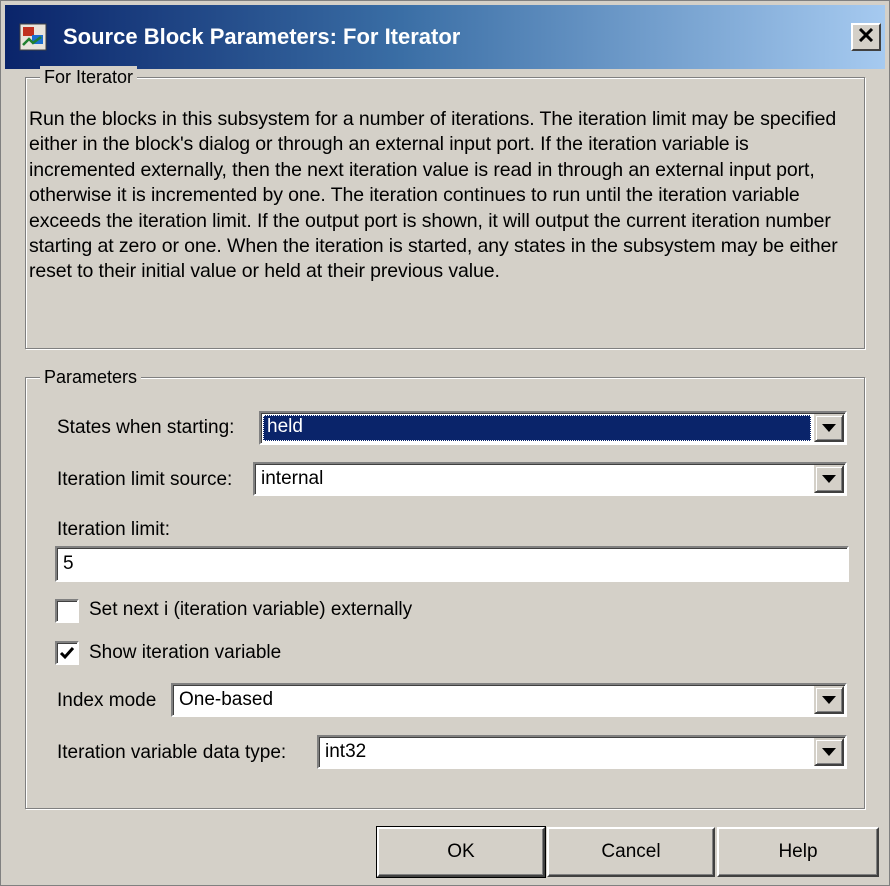  Describe the element at coordinates (461, 852) in the screenshot. I see `ok-button: OK` at that location.